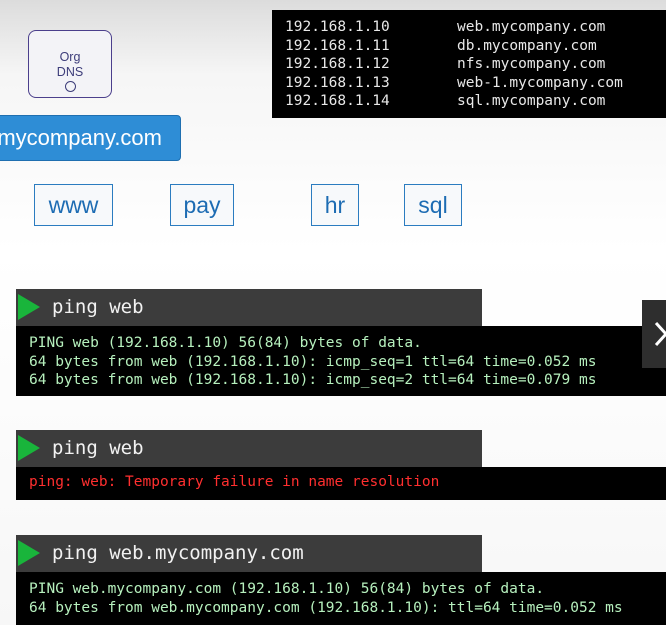 The image size is (666, 625). I want to click on dns-host: nfs.mycompany.com, so click(531, 64).